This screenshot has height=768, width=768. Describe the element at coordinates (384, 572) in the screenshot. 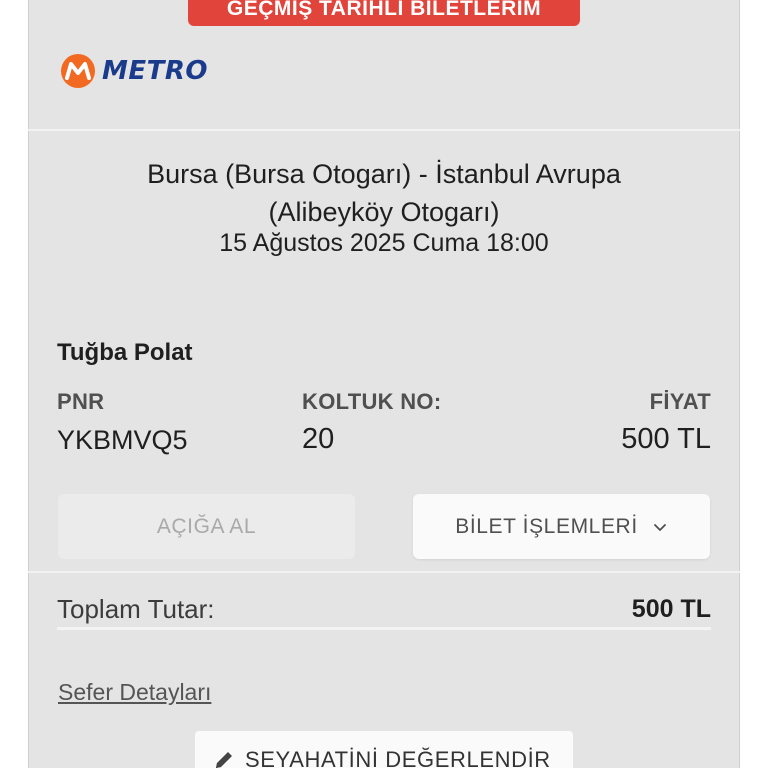

I see `summary-divider` at that location.